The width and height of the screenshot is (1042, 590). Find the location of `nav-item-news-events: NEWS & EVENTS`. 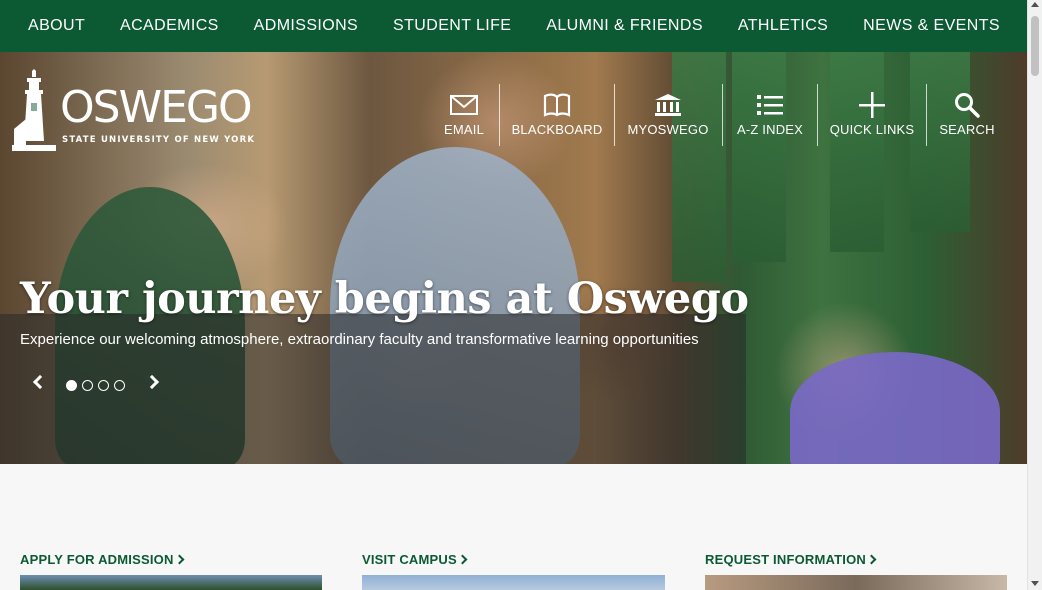

nav-item-news-events: NEWS & EVENTS is located at coordinates (931, 26).